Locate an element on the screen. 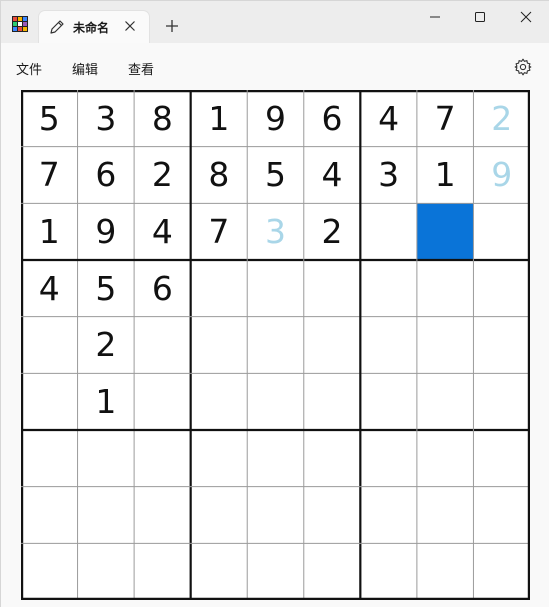 The height and width of the screenshot is (607, 549). menu-view: 查看 is located at coordinates (141, 68).